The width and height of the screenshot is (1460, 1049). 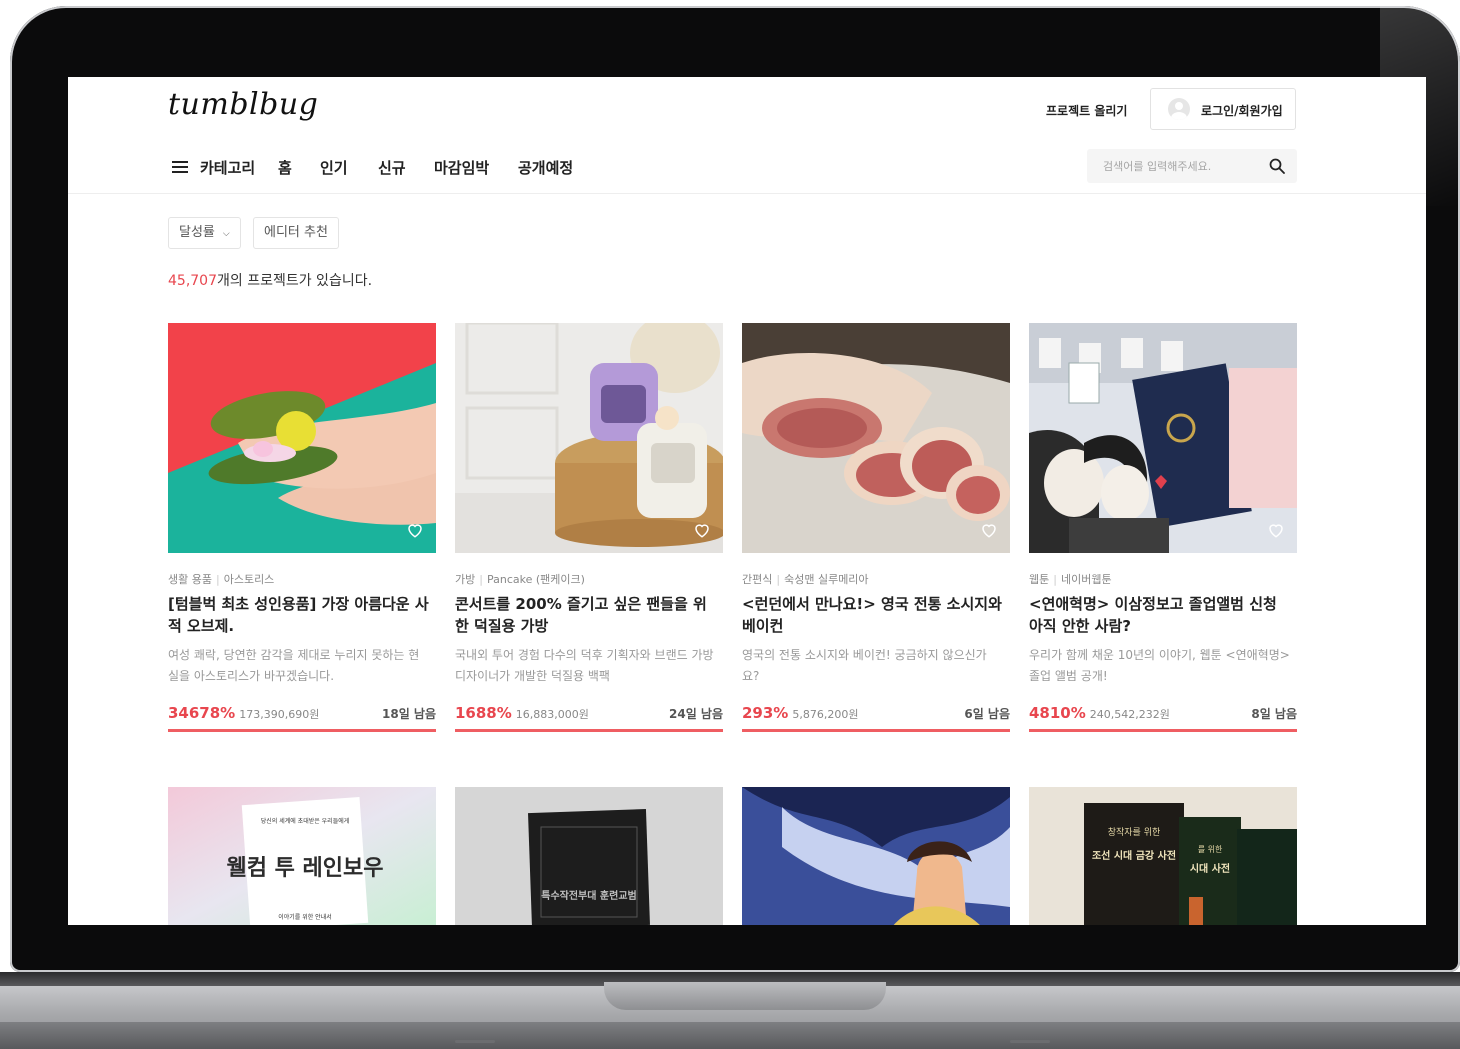 What do you see at coordinates (461, 167) in the screenshot?
I see `nav-closing-soon: 마감임박` at bounding box center [461, 167].